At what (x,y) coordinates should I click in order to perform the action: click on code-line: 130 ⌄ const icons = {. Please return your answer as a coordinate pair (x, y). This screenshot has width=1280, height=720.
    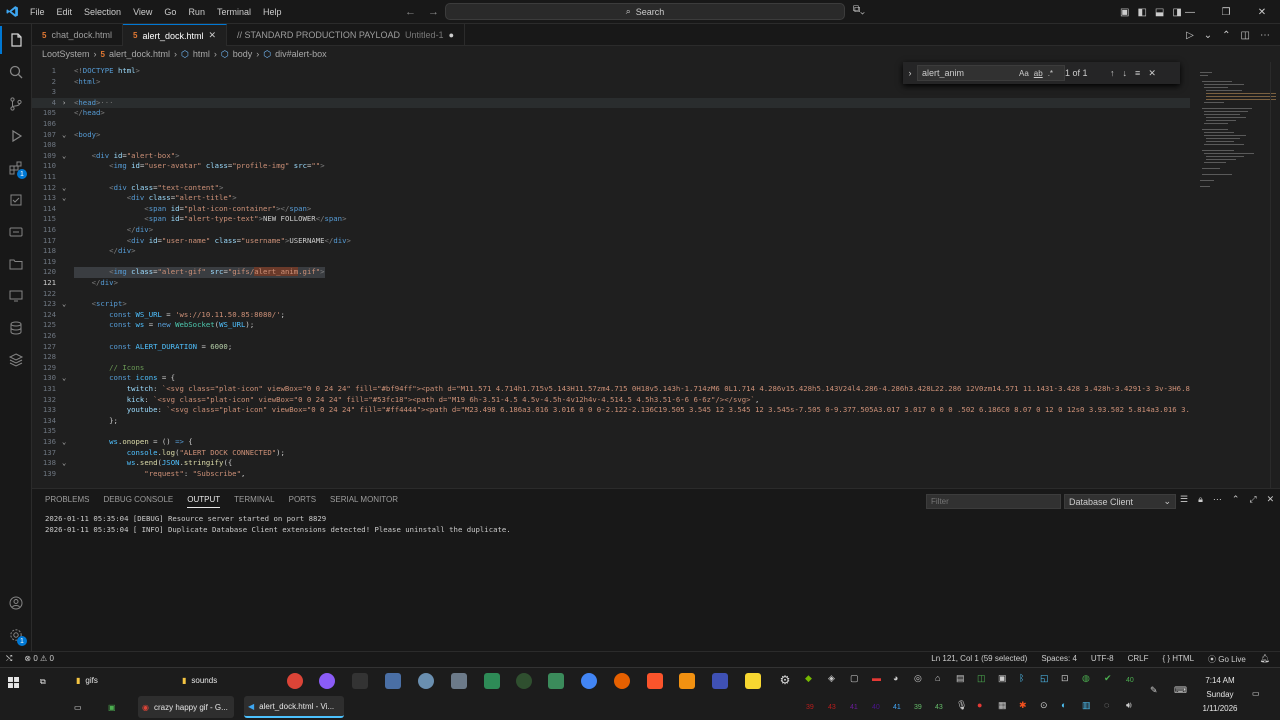
    Looking at the image, I should click on (611, 378).